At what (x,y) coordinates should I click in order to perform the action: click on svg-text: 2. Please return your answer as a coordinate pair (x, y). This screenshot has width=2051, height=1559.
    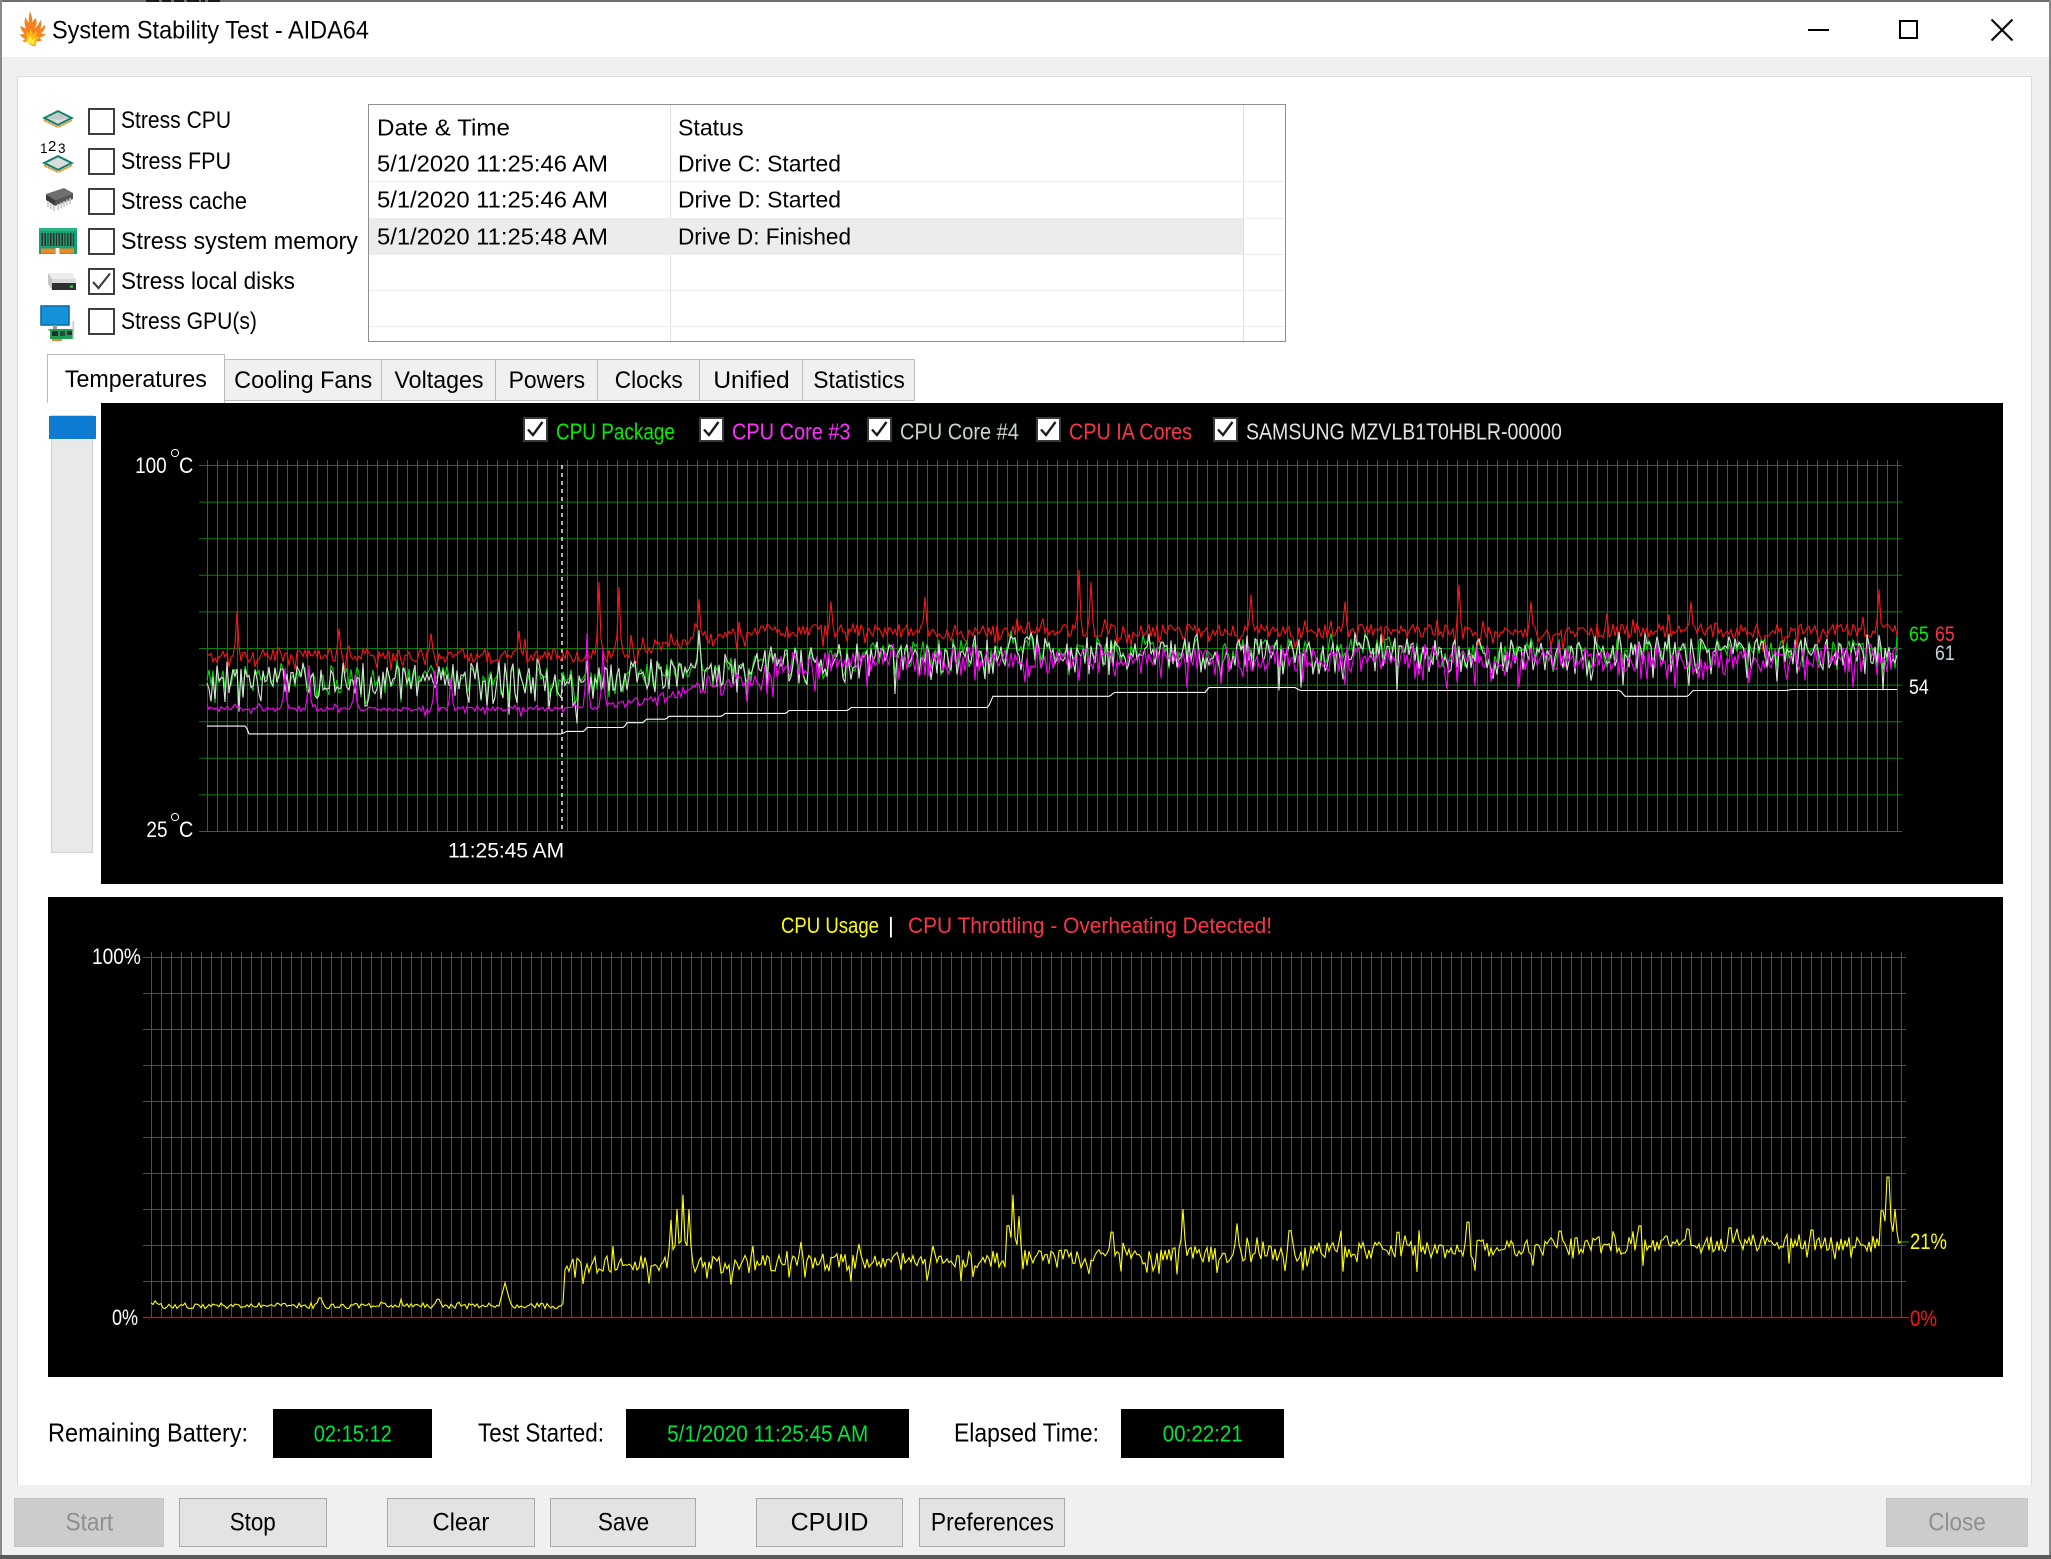
    Looking at the image, I should click on (52, 148).